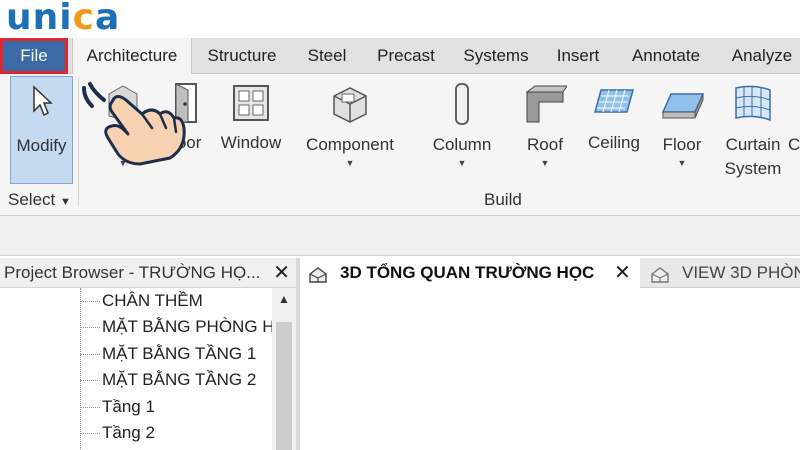 The image size is (800, 450). Describe the element at coordinates (242, 56) in the screenshot. I see `tab-structure: Structure` at that location.